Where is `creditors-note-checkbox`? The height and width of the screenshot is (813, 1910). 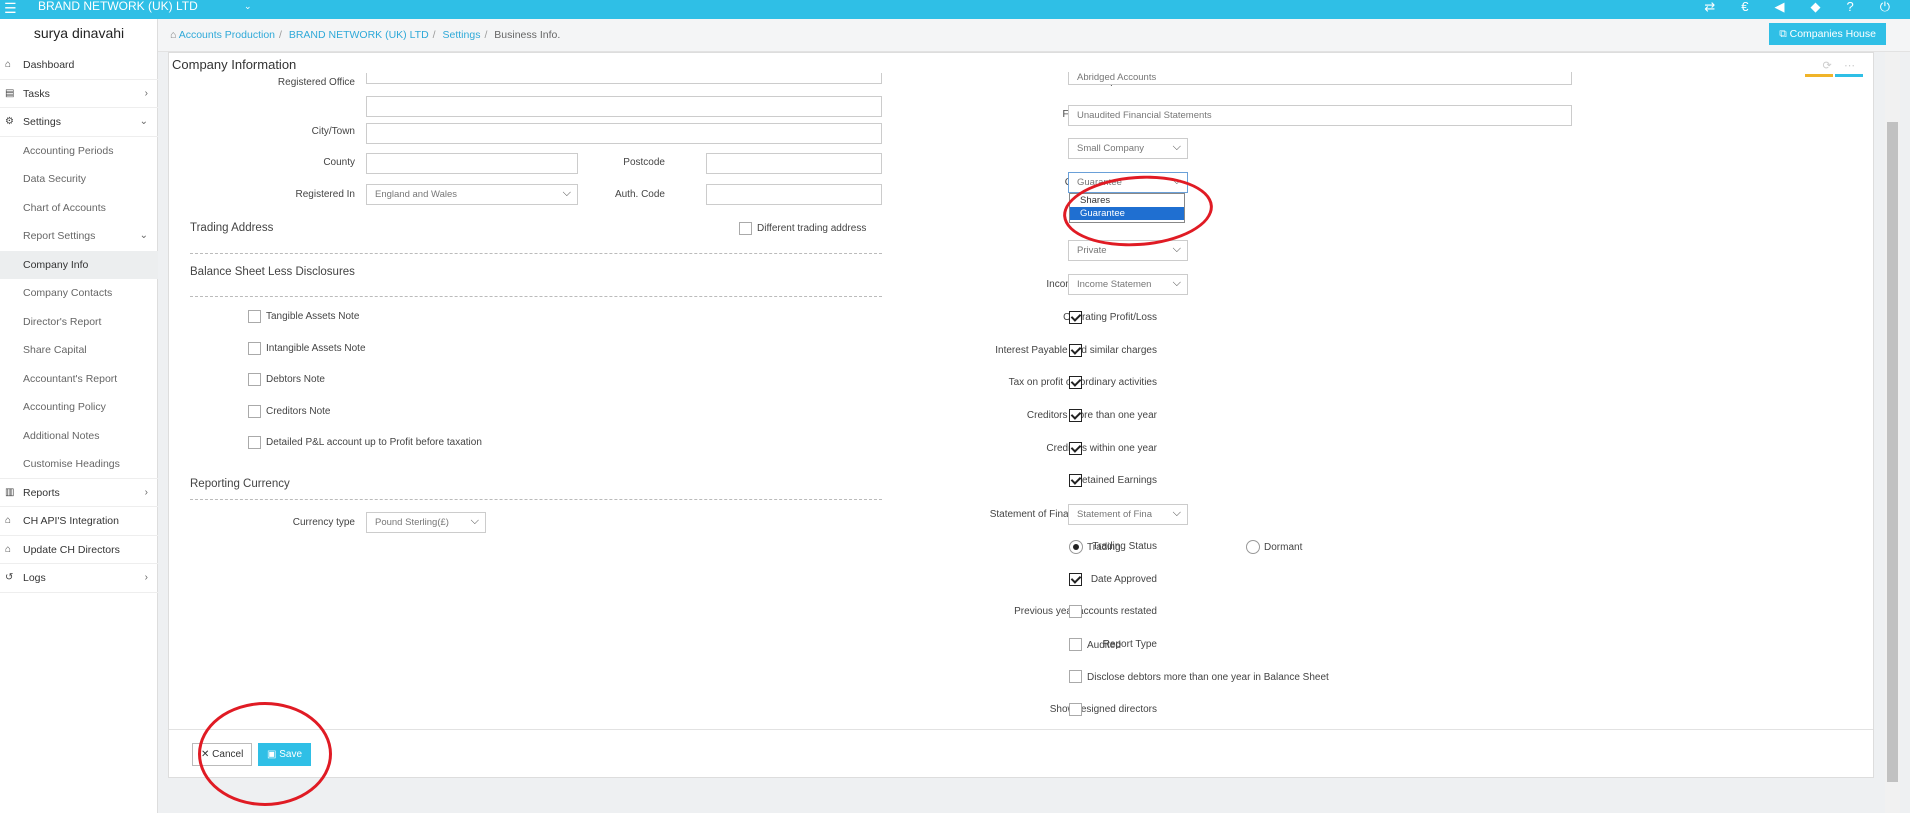
creditors-note-checkbox is located at coordinates (254, 411).